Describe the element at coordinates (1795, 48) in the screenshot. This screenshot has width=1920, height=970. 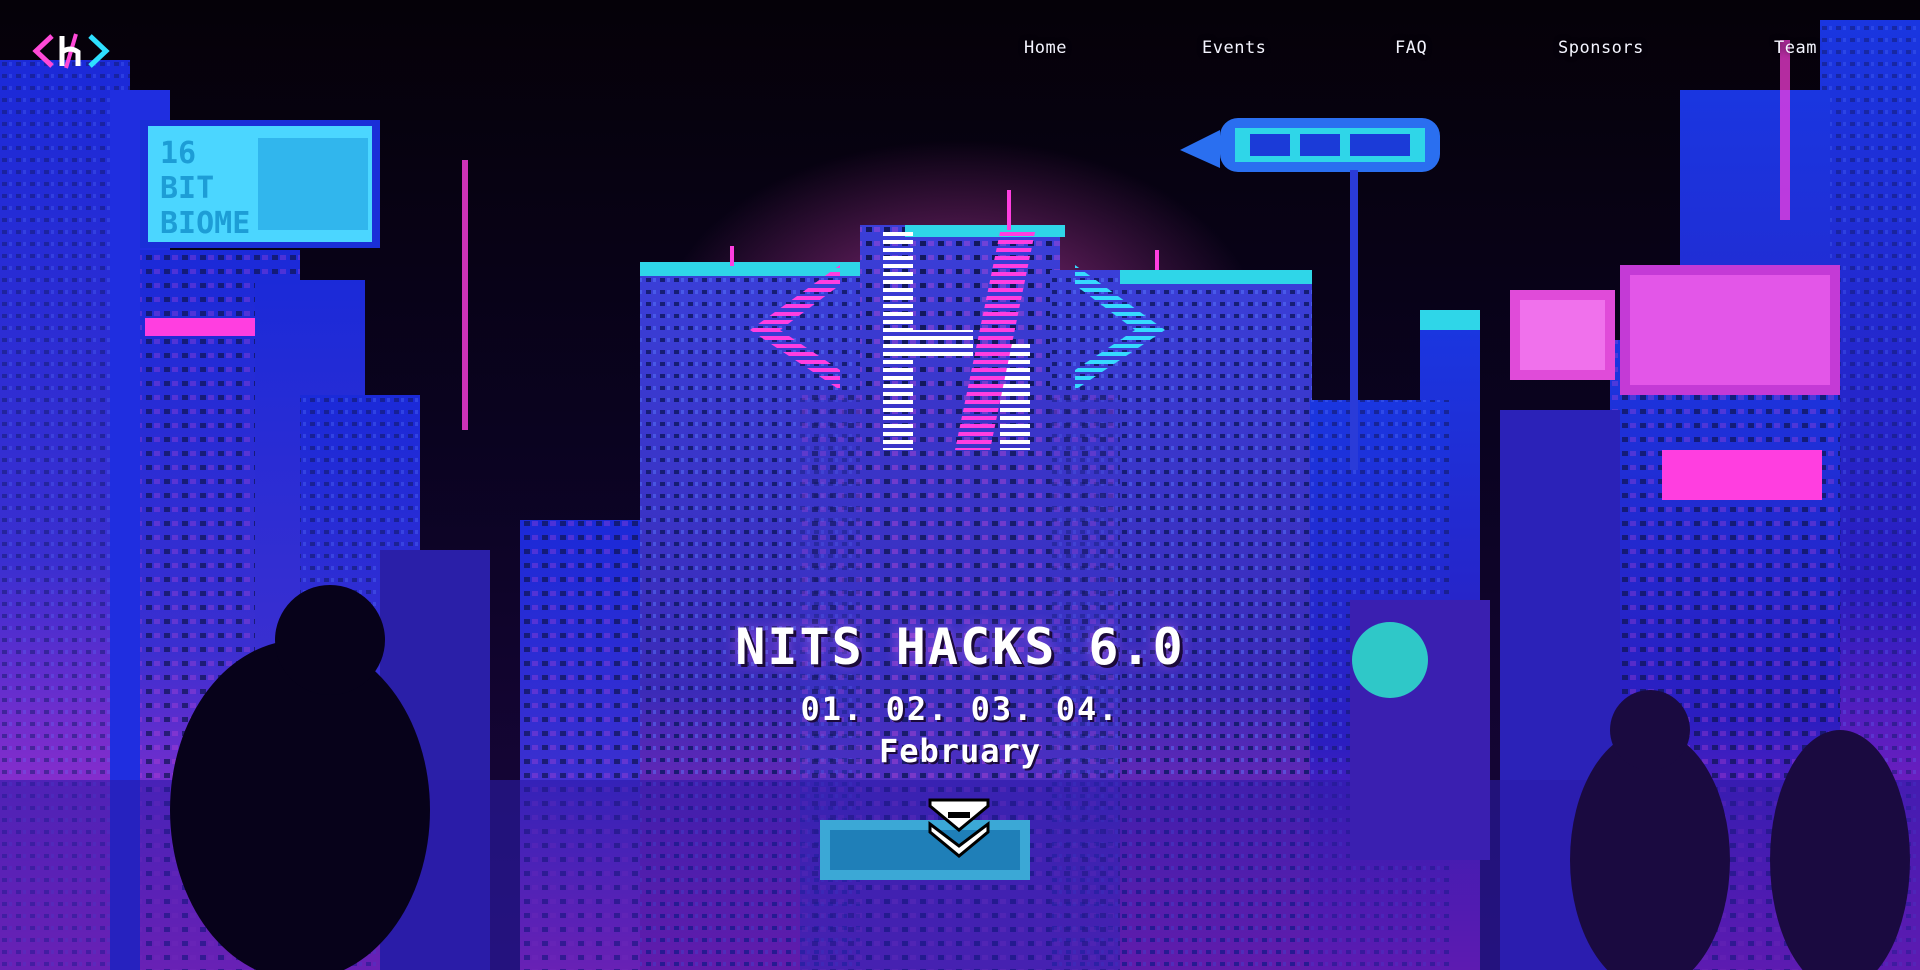
I see `nav-team-link: Team` at that location.